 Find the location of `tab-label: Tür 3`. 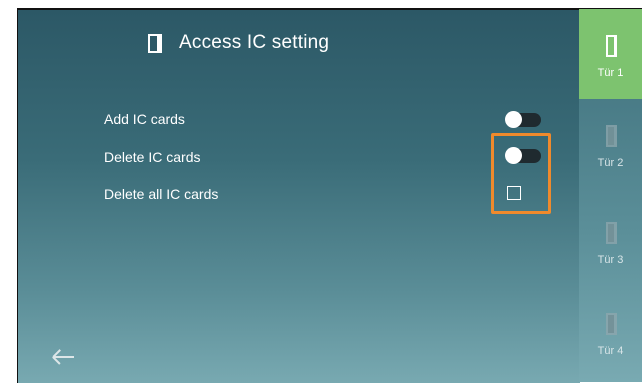

tab-label: Tür 3 is located at coordinates (610, 260).